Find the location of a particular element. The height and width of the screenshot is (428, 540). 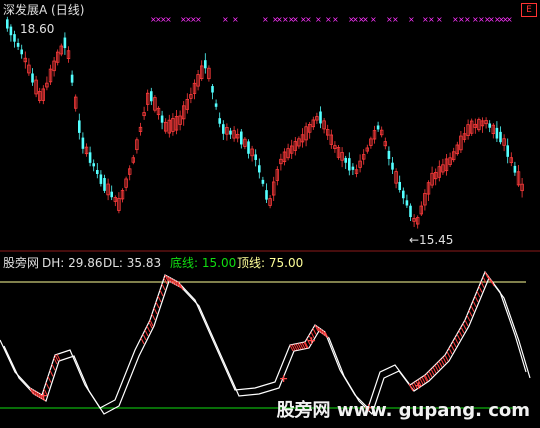

high-price-label: 18.60 is located at coordinates (37, 29).